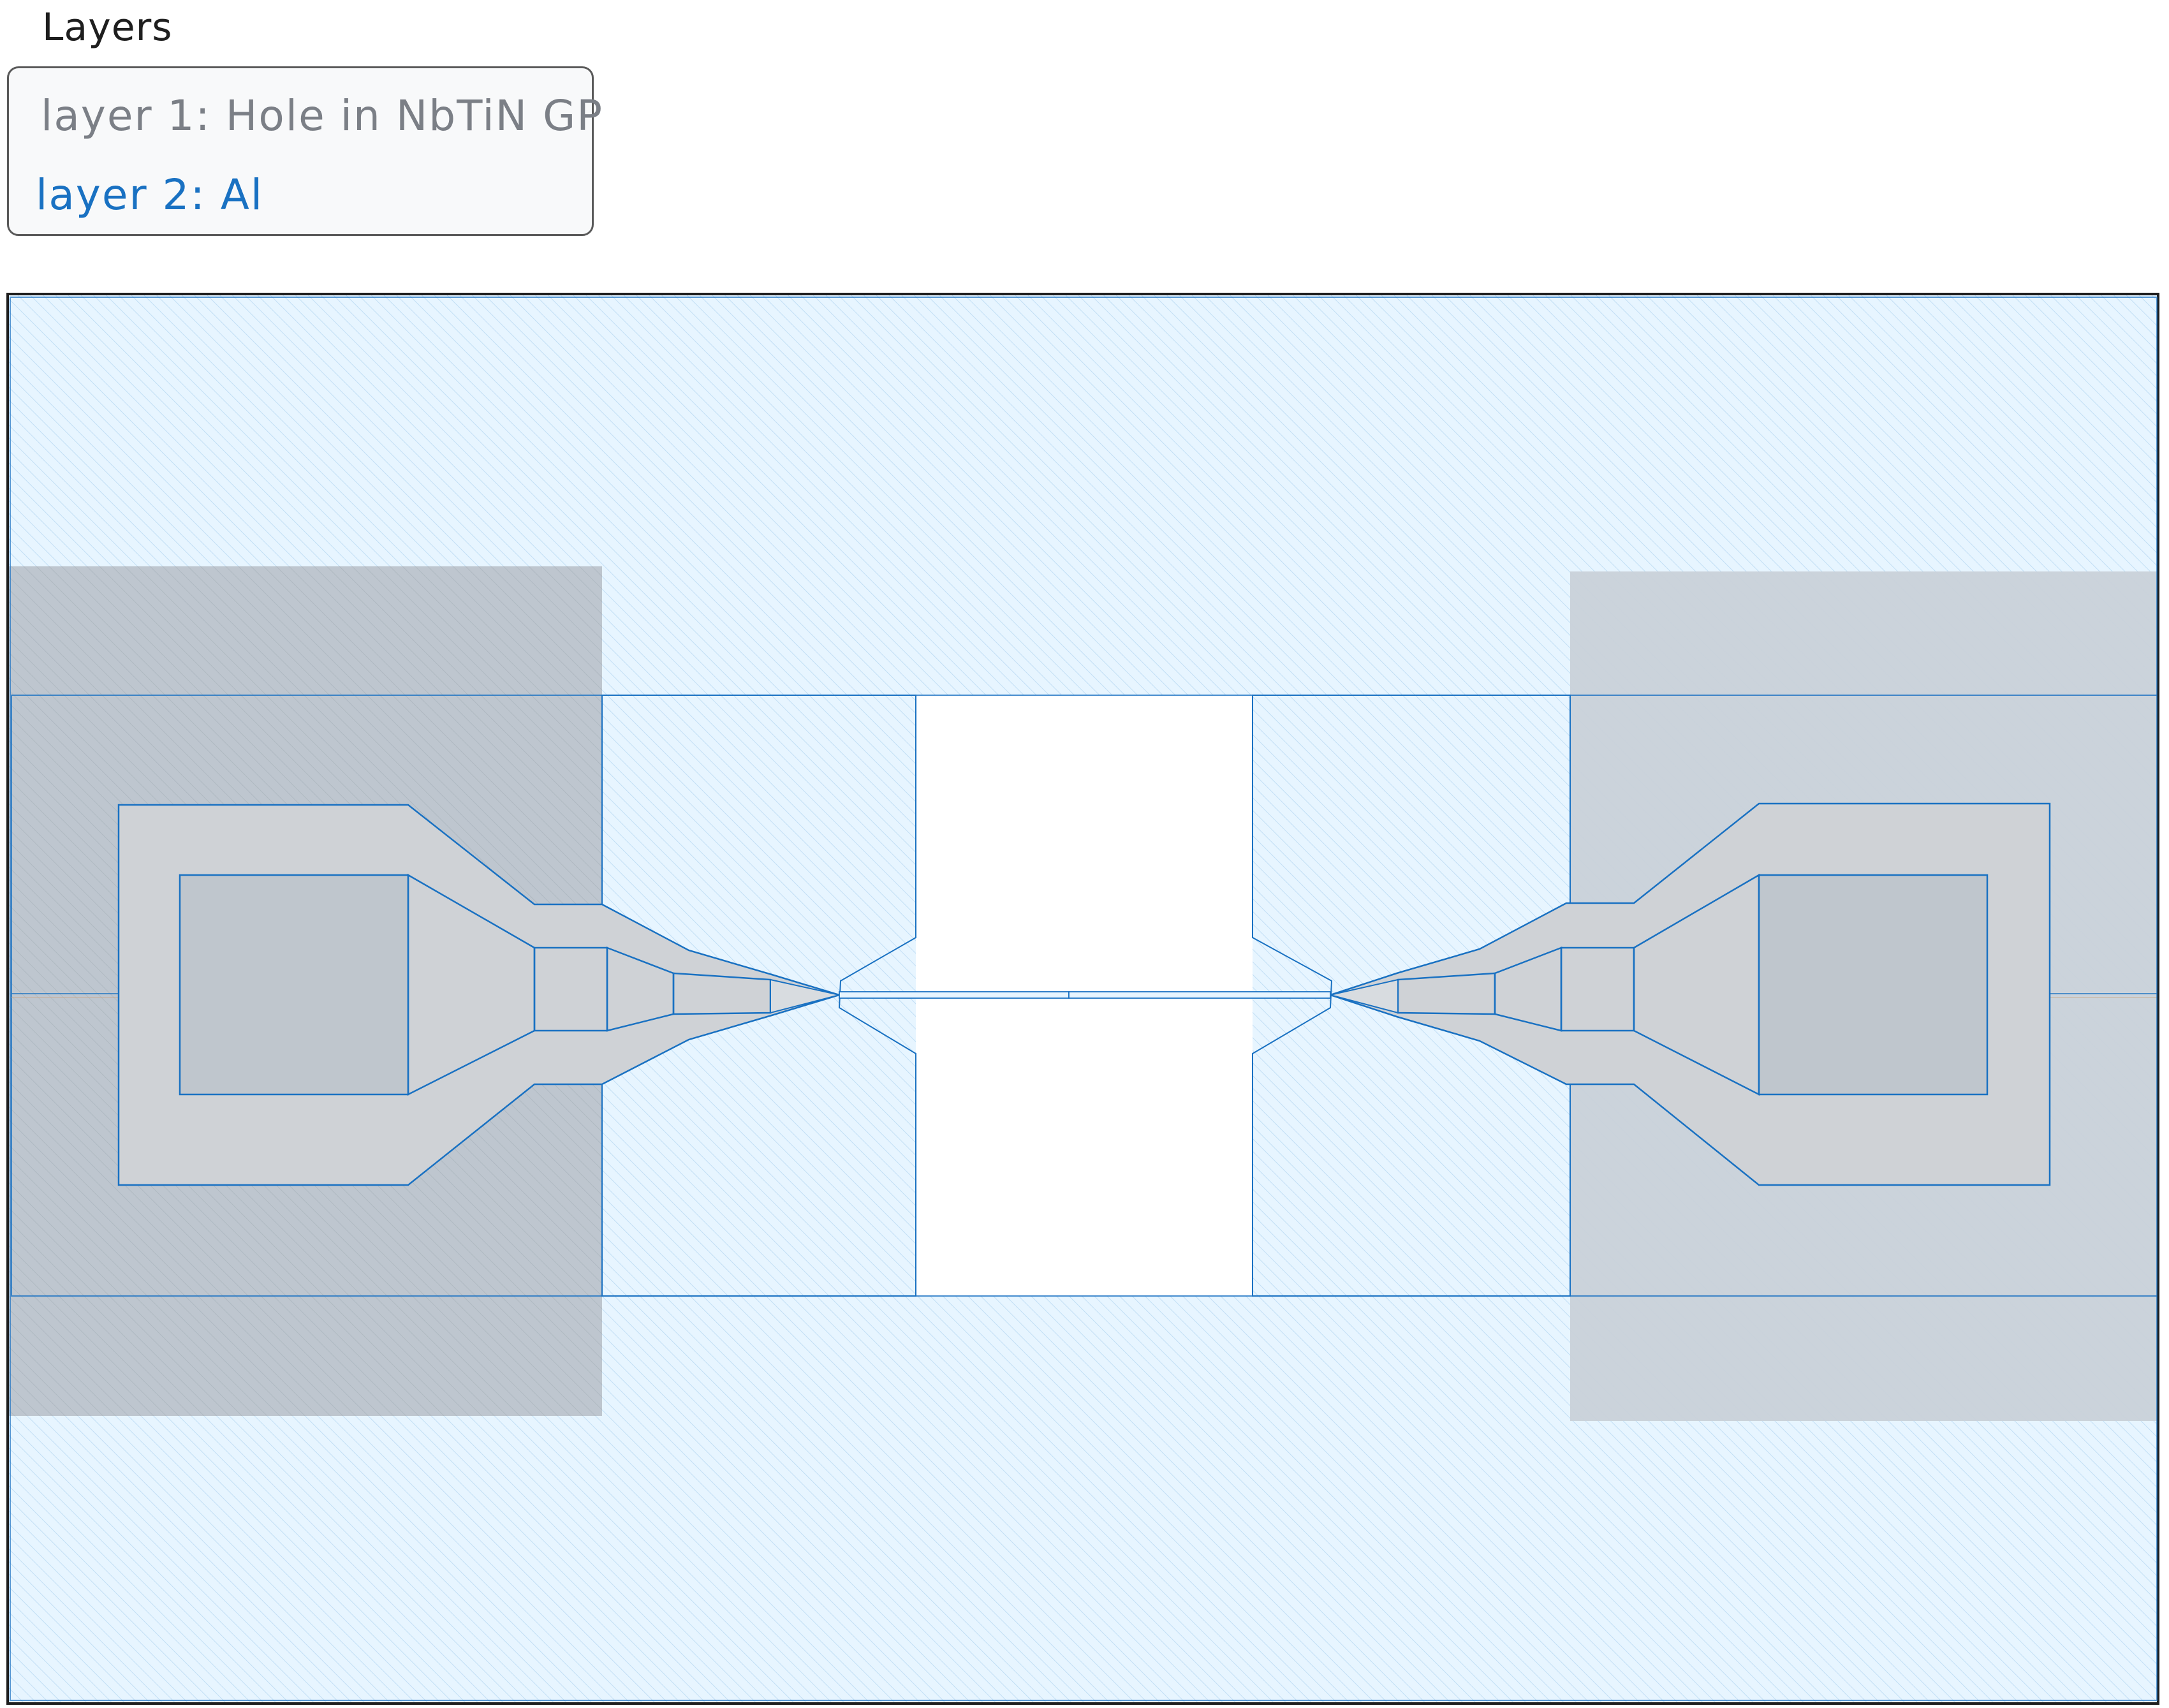  I want to click on left-pad-square, so click(294, 985).